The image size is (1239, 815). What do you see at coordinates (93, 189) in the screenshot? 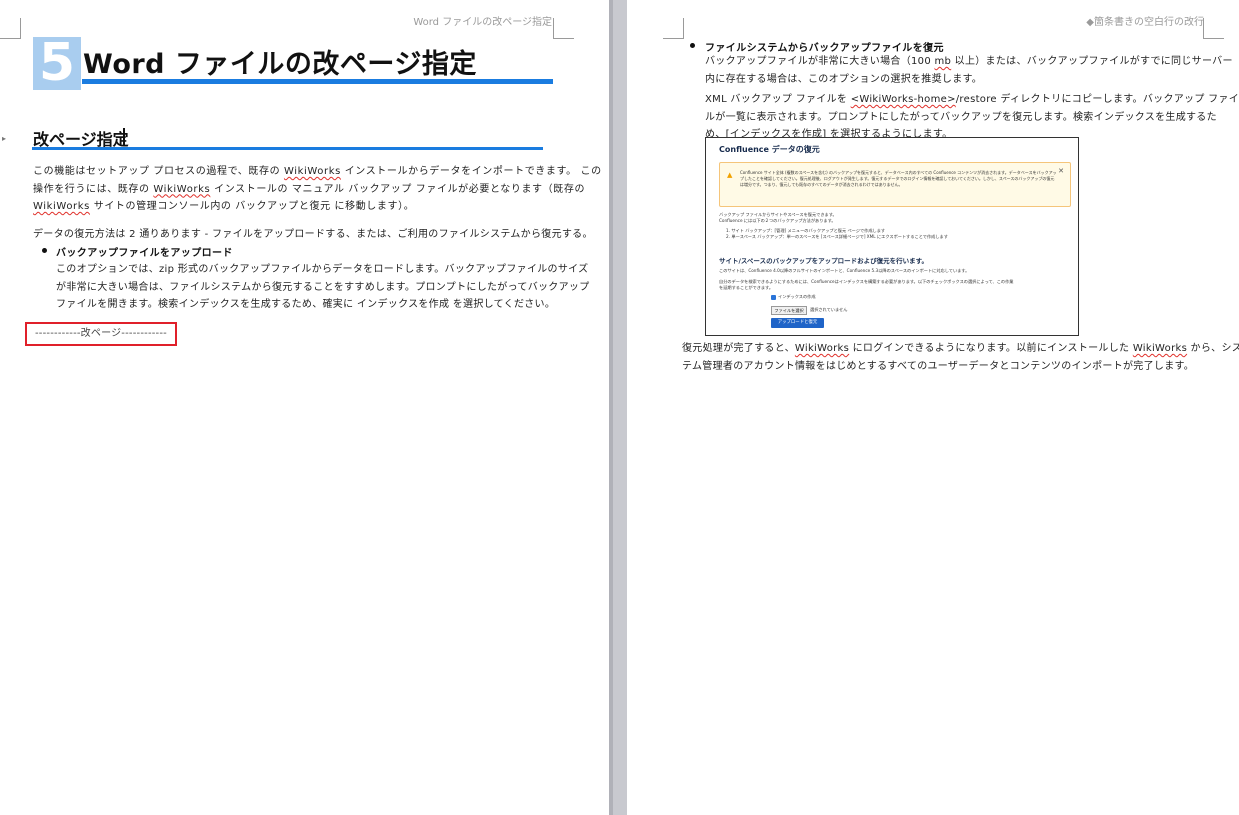
I see `text-run: 操作を行うには、既存の` at bounding box center [93, 189].